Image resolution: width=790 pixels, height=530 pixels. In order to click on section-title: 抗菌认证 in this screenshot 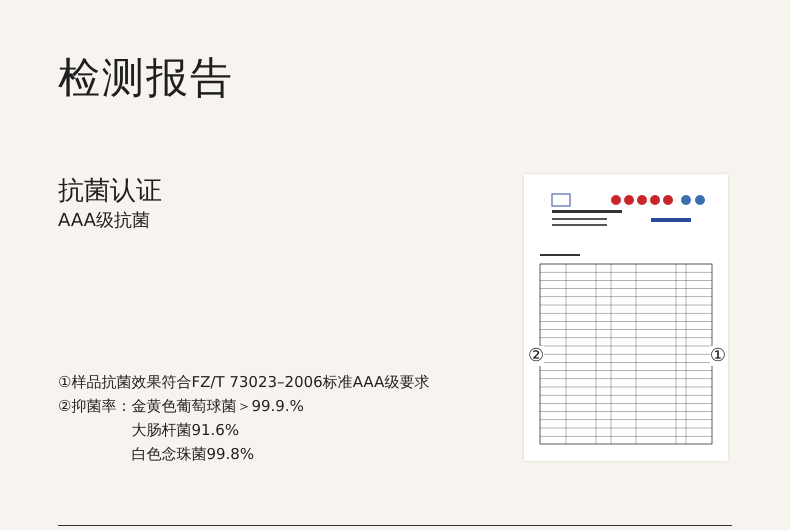, I will do `click(110, 191)`.